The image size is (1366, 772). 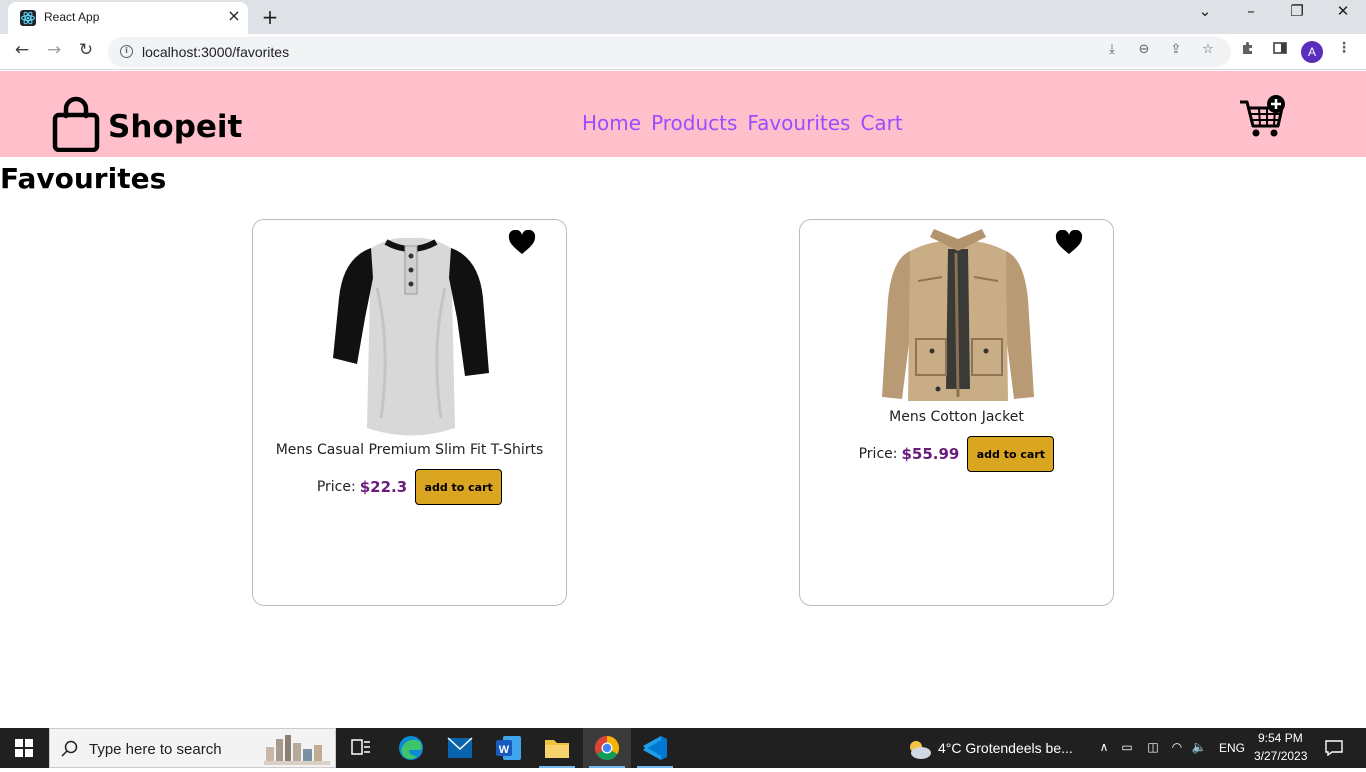 I want to click on profile-avatar: A, so click(x=1312, y=52).